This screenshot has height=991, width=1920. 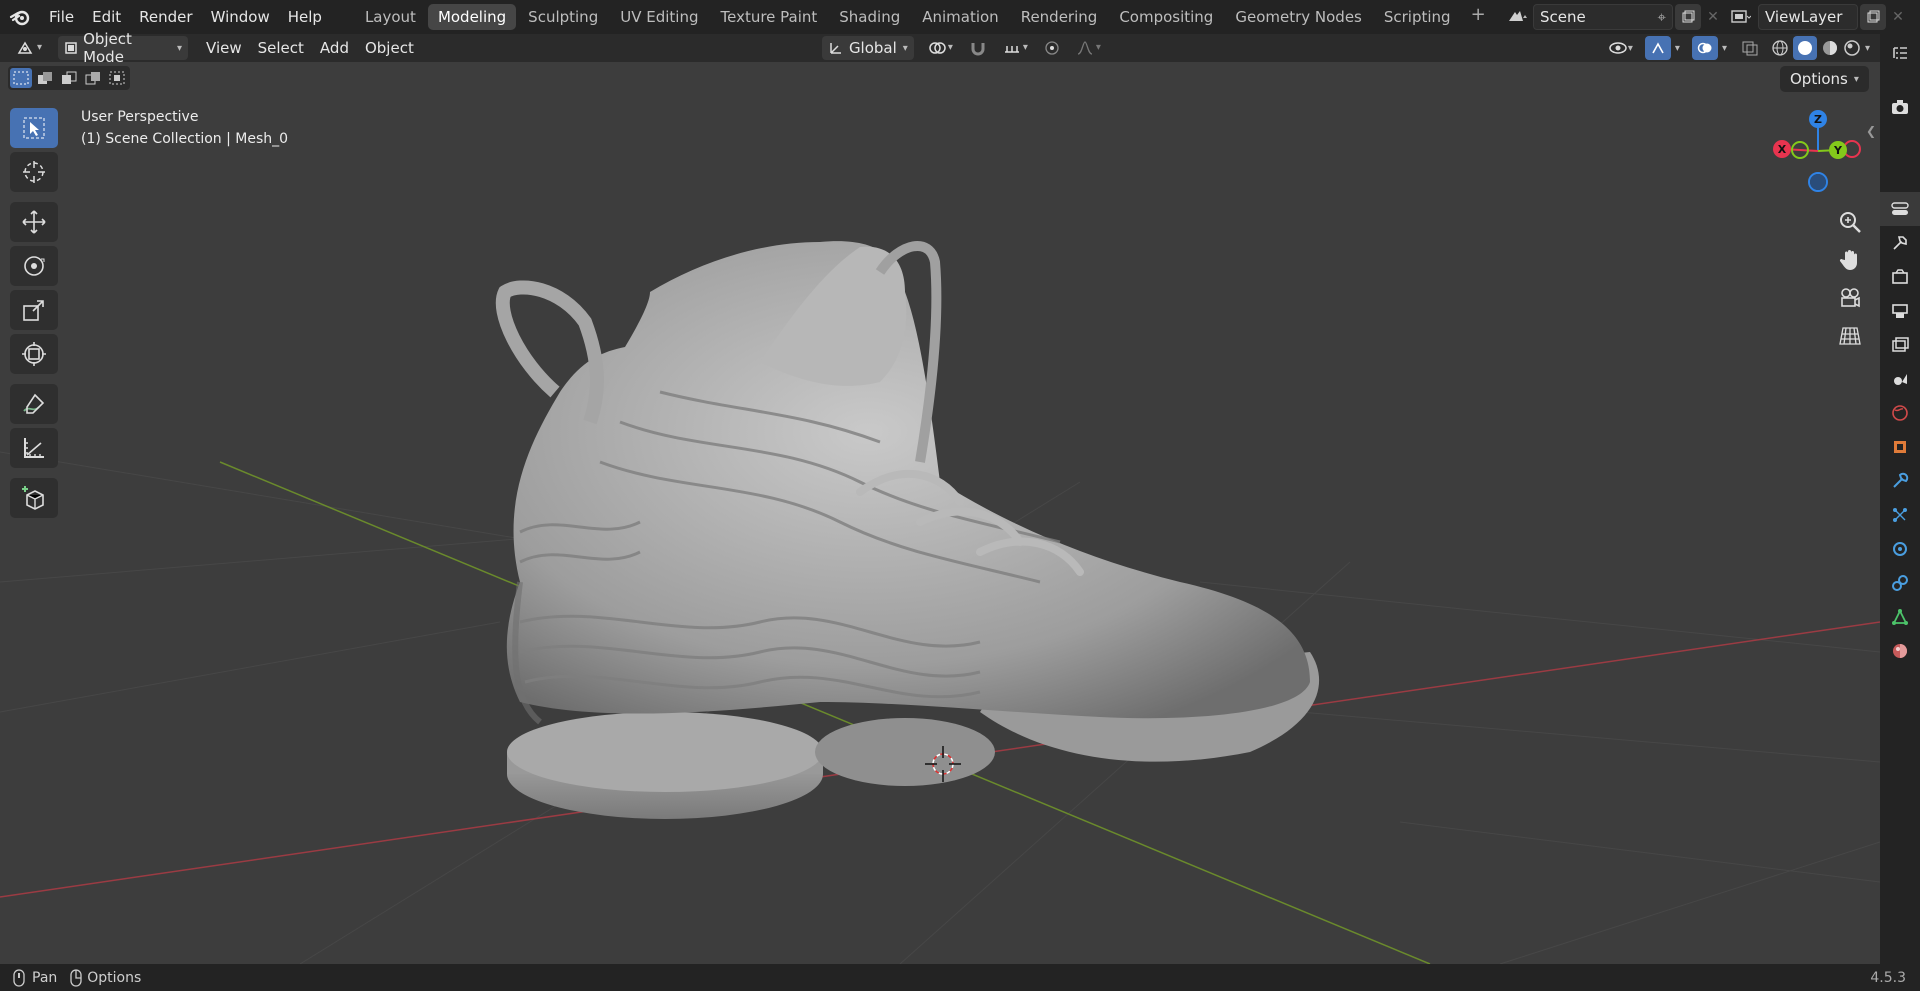 What do you see at coordinates (224, 48) in the screenshot?
I see `menu-view: View` at bounding box center [224, 48].